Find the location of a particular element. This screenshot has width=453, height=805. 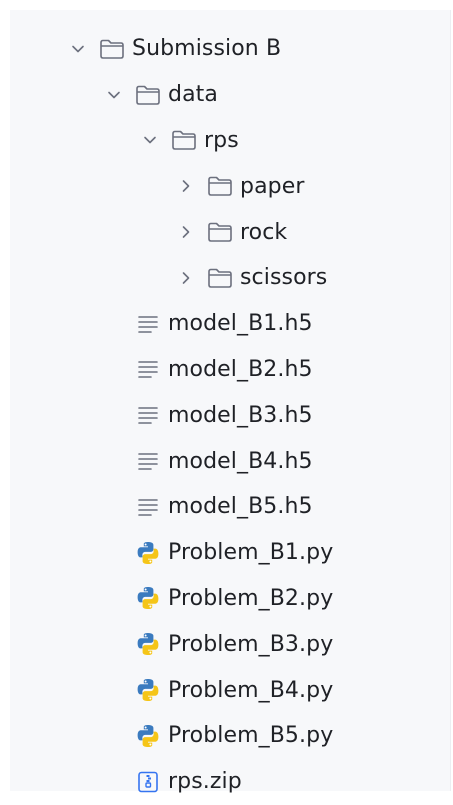

tree-row-scissors: scissors is located at coordinates (230, 278).